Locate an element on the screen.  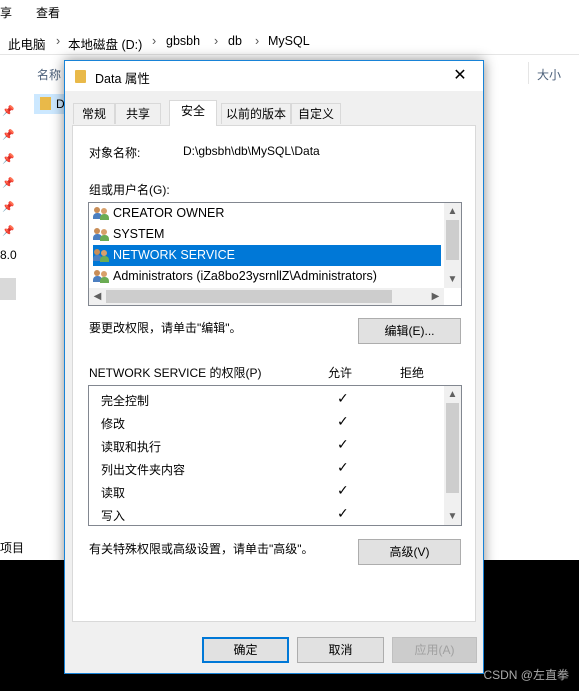
permission-read-execute: 读取和执行 is located at coordinates (131, 447).